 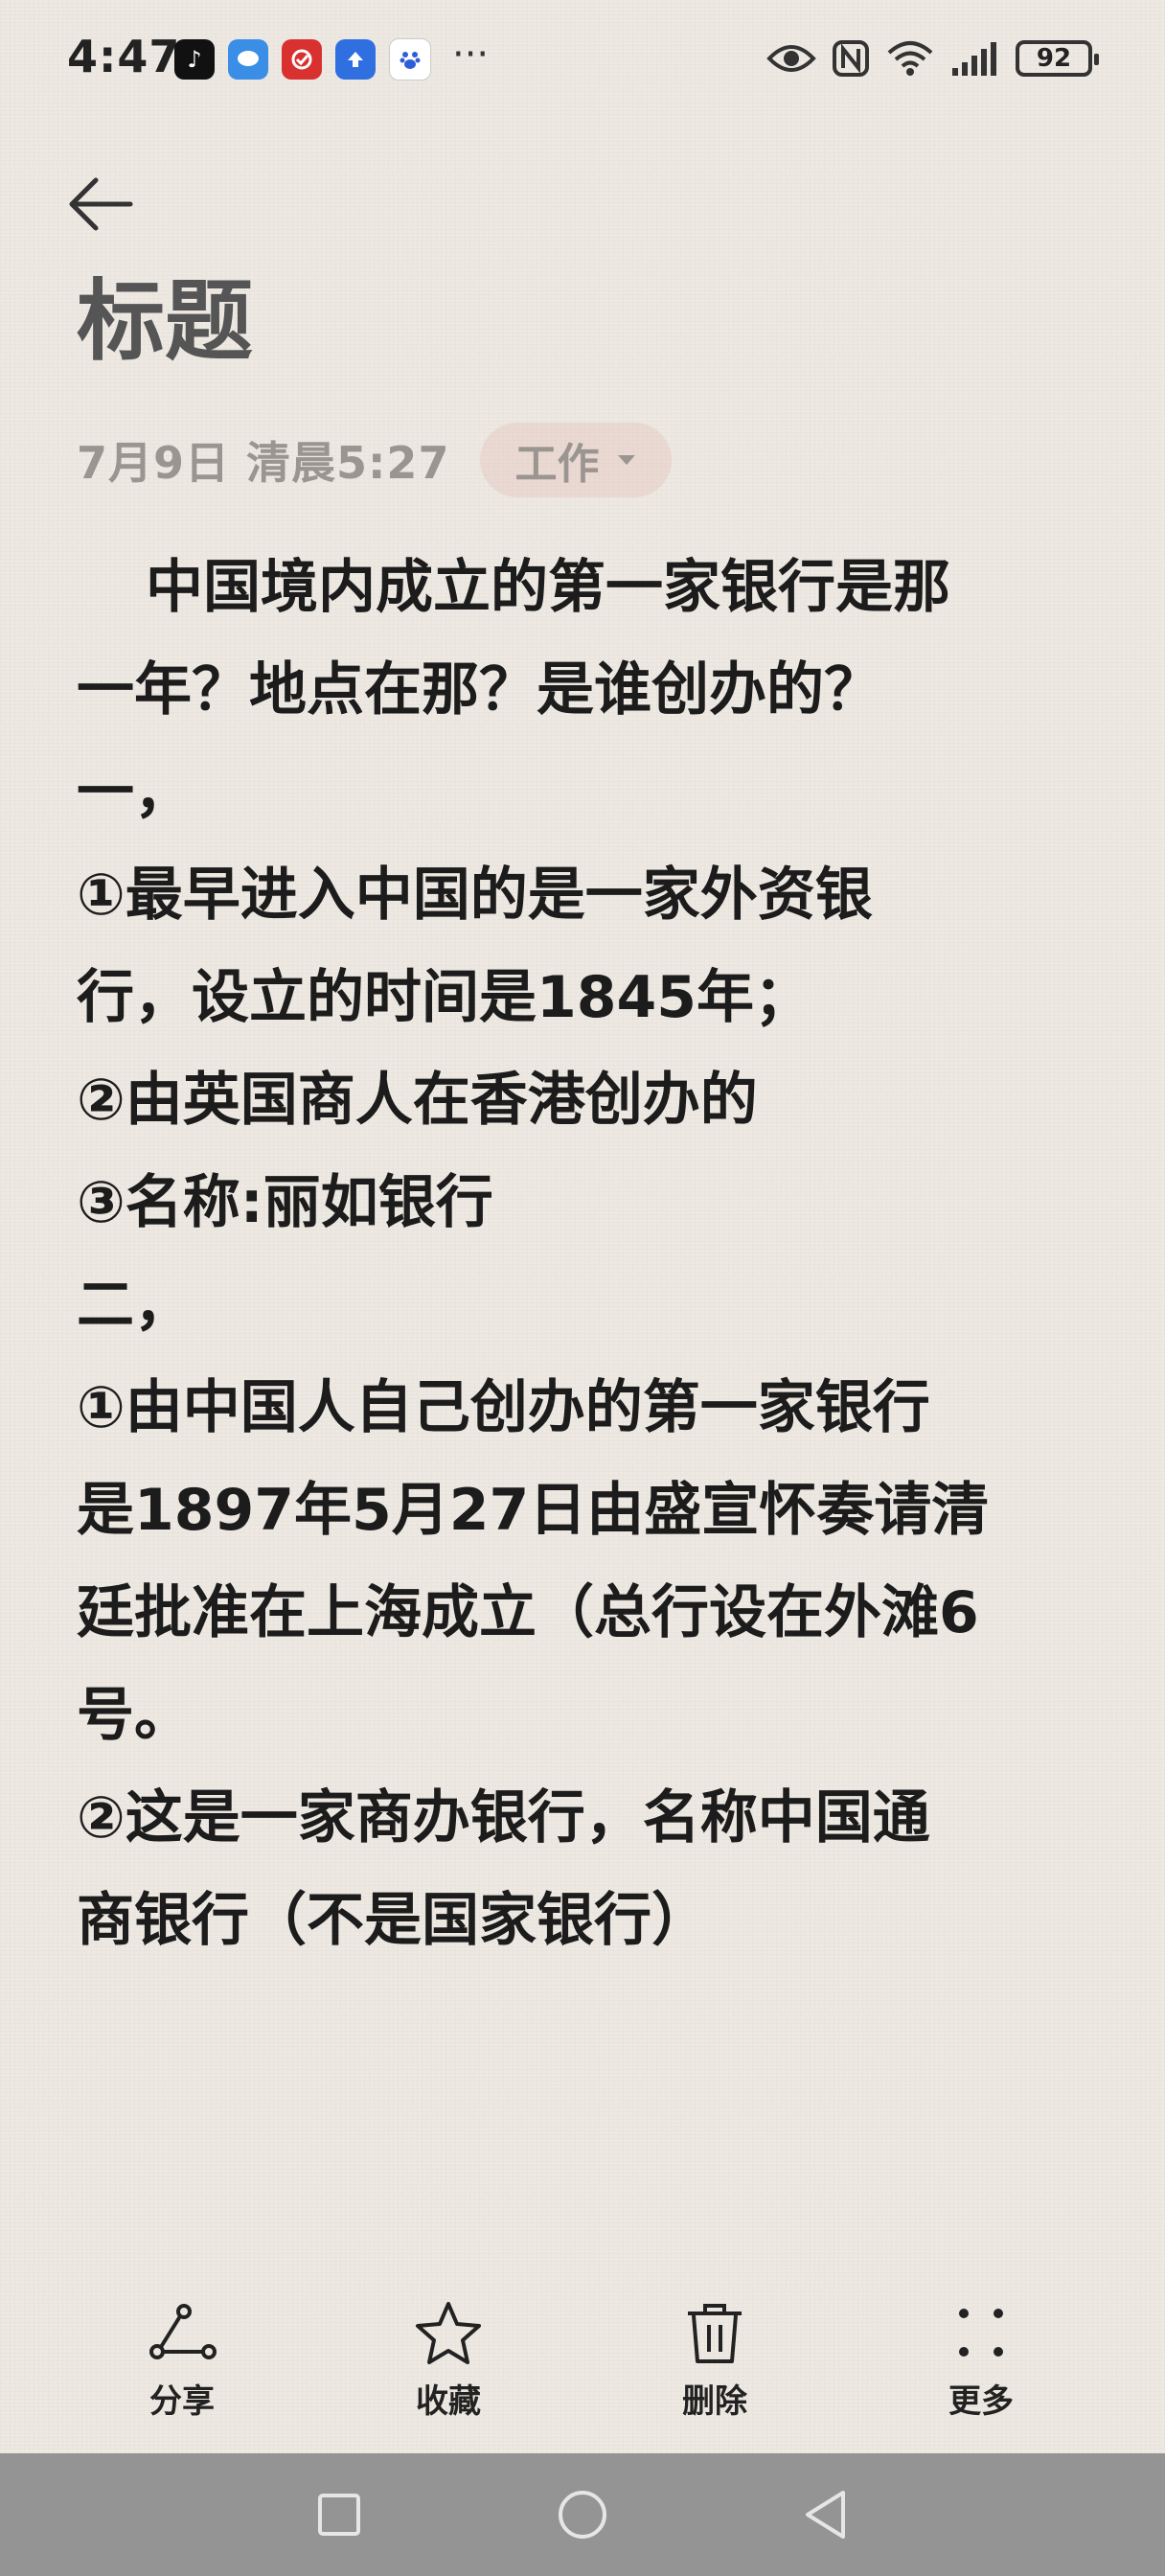 I want to click on category-tag-label: 工作, so click(x=557, y=464).